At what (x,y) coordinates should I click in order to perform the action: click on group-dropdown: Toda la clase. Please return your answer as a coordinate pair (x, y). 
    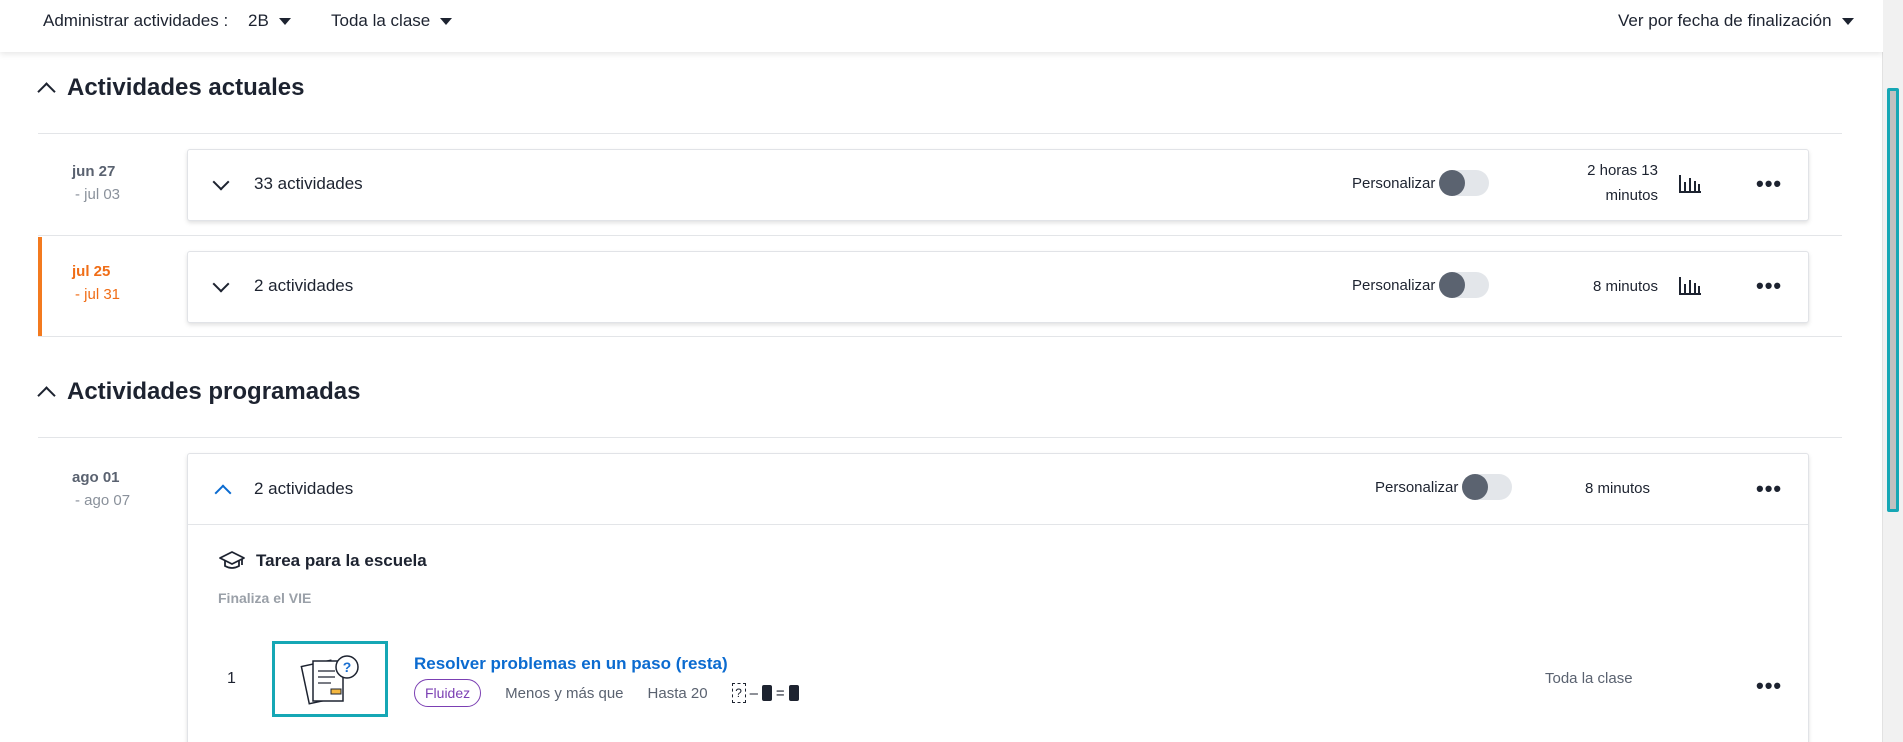
    Looking at the image, I should click on (392, 21).